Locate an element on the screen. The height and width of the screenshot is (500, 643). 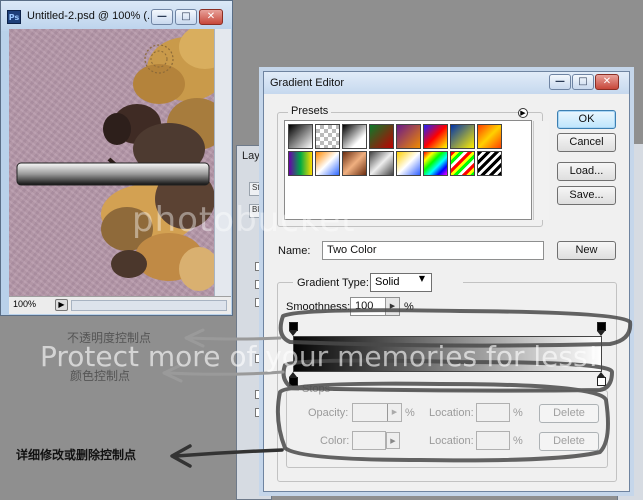
arrow-opacity-line is located at coordinates (235, 338).